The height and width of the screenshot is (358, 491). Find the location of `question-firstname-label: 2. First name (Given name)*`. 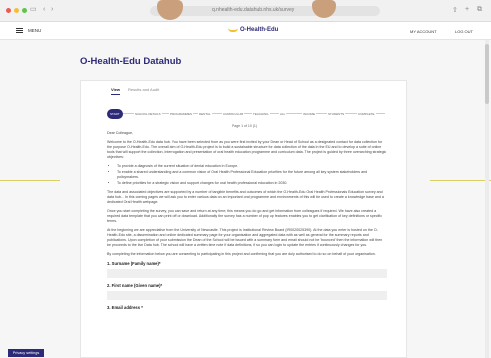

question-firstname-label: 2. First name (Given name)* is located at coordinates (135, 285).